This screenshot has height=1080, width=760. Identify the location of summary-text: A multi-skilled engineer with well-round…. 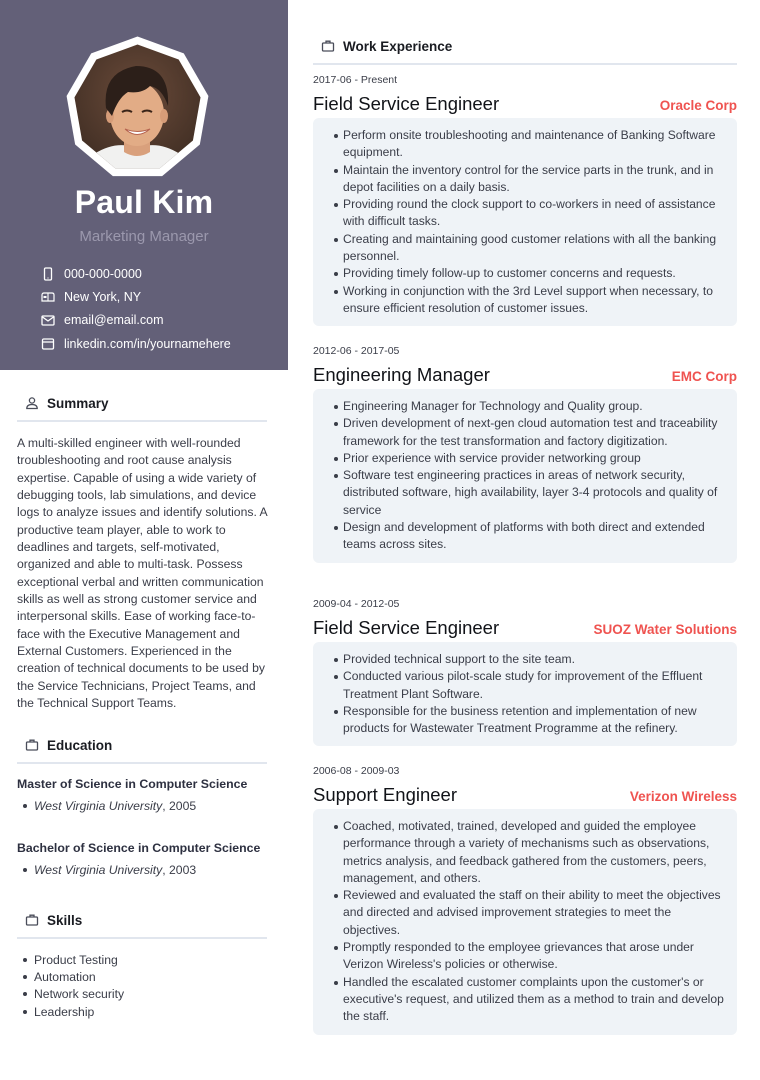
(142, 573).